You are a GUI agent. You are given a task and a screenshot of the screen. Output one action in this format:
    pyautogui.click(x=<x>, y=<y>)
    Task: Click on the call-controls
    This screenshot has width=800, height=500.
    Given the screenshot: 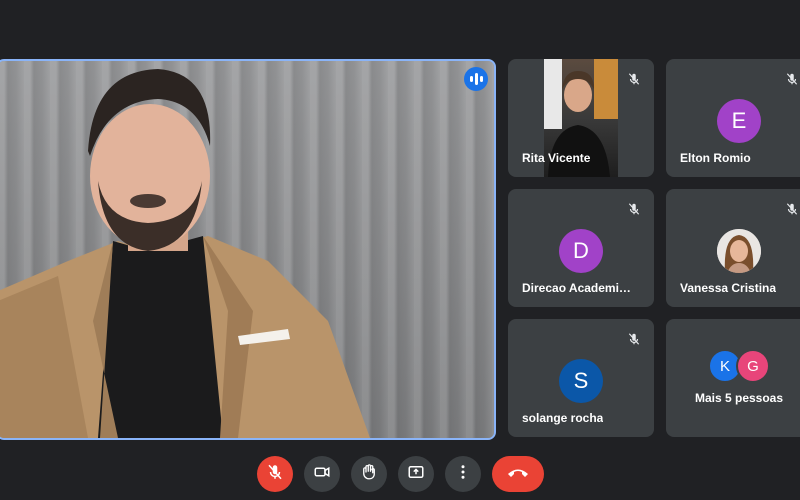 What is the action you would take?
    pyautogui.click(x=400, y=474)
    